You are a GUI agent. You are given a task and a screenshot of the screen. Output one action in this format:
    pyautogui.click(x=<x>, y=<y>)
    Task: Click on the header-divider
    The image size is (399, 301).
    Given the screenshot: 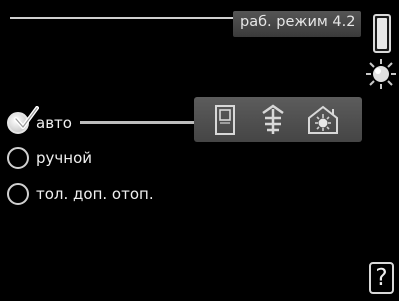 What is the action you would take?
    pyautogui.click(x=122, y=18)
    